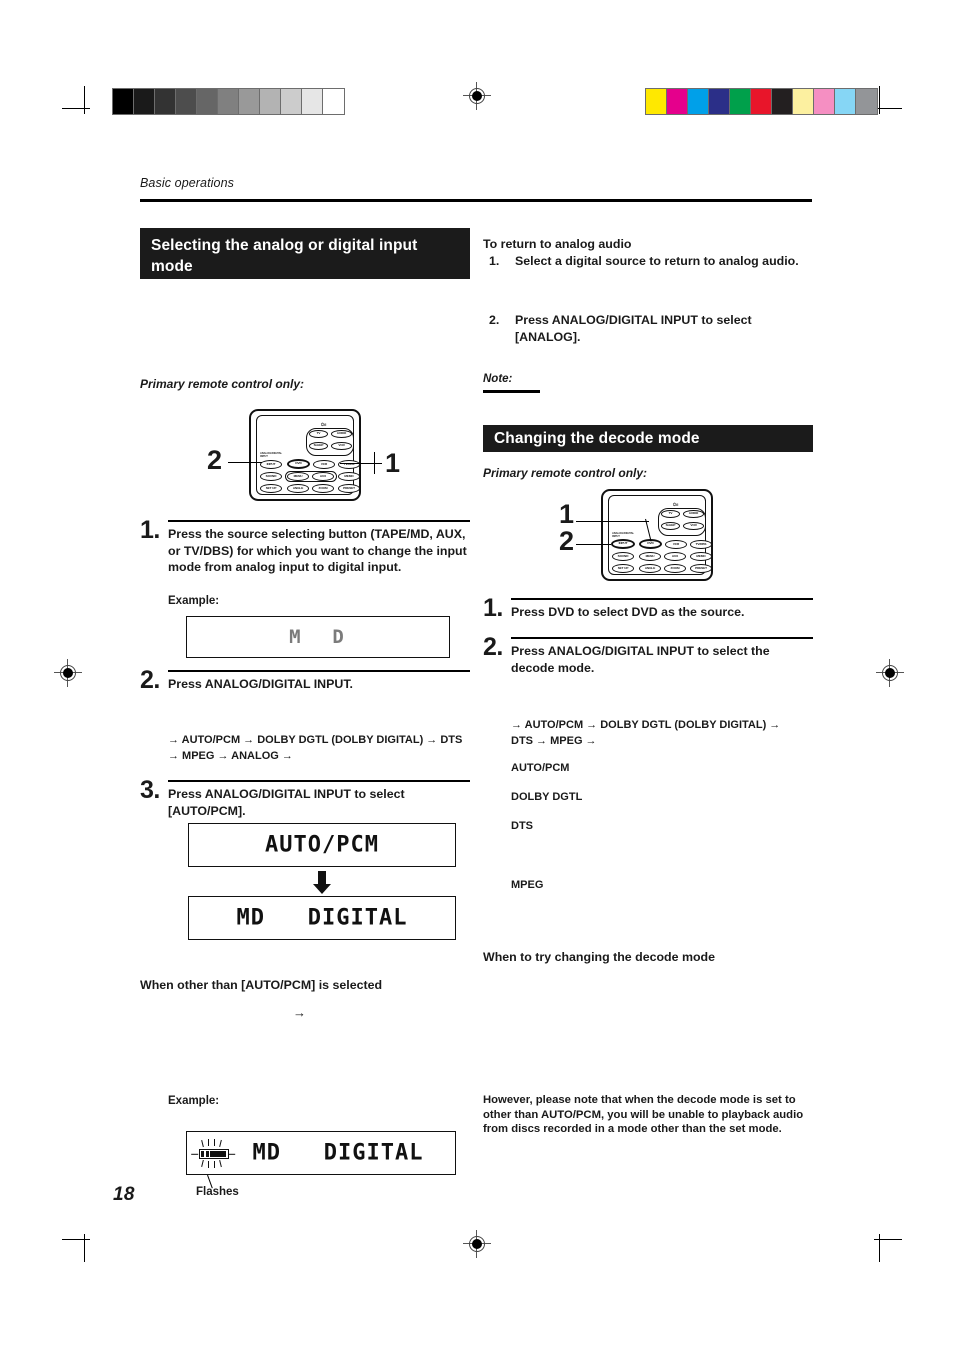 The height and width of the screenshot is (1351, 954). I want to click on remote-button-angle: ANGLE, so click(298, 488).